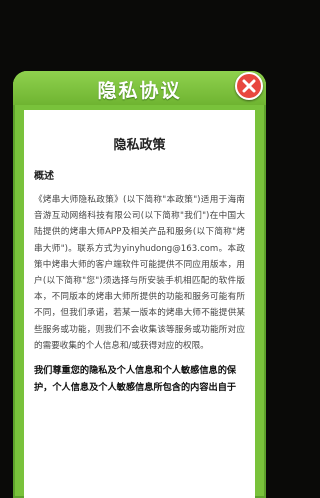 This screenshot has width=320, height=498. Describe the element at coordinates (139, 91) in the screenshot. I see `dialog-title: 隐私协议` at that location.